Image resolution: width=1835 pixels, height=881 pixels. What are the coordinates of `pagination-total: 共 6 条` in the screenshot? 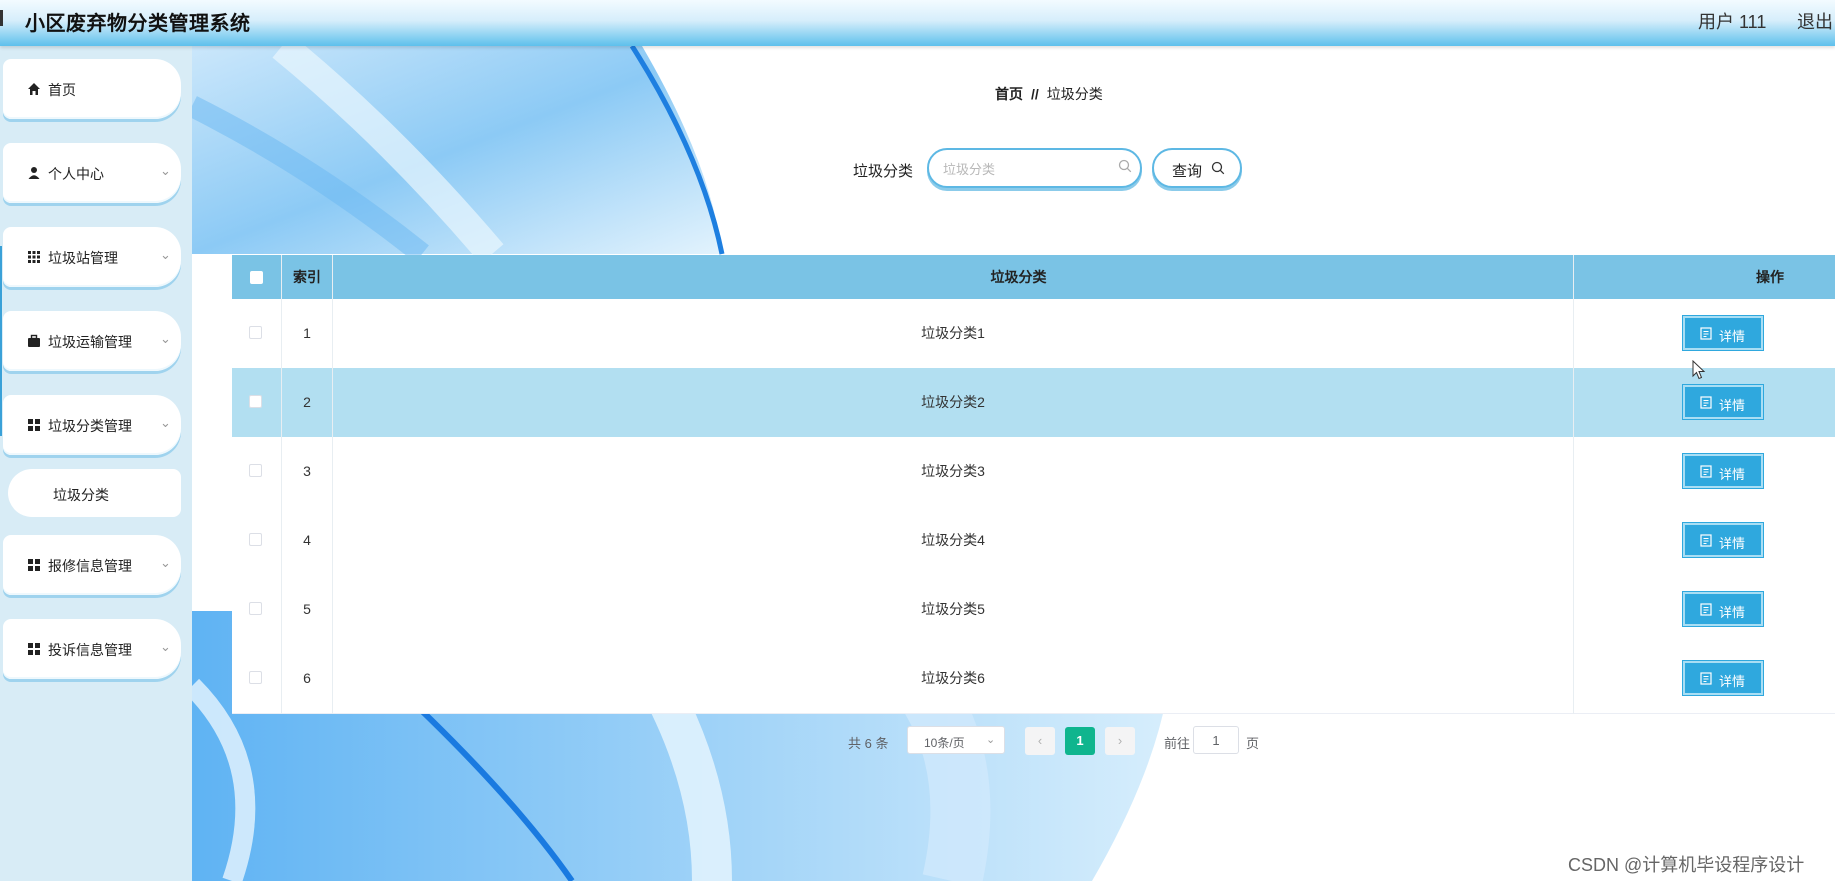 It's located at (868, 743).